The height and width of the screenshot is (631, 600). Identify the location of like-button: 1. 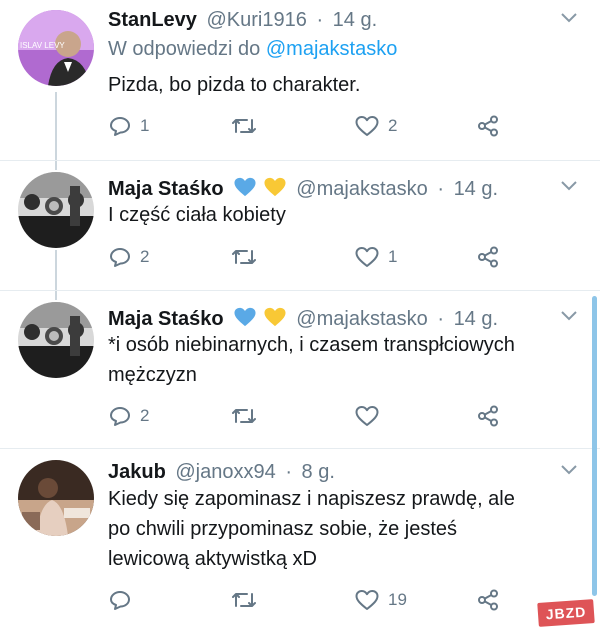
(375, 257).